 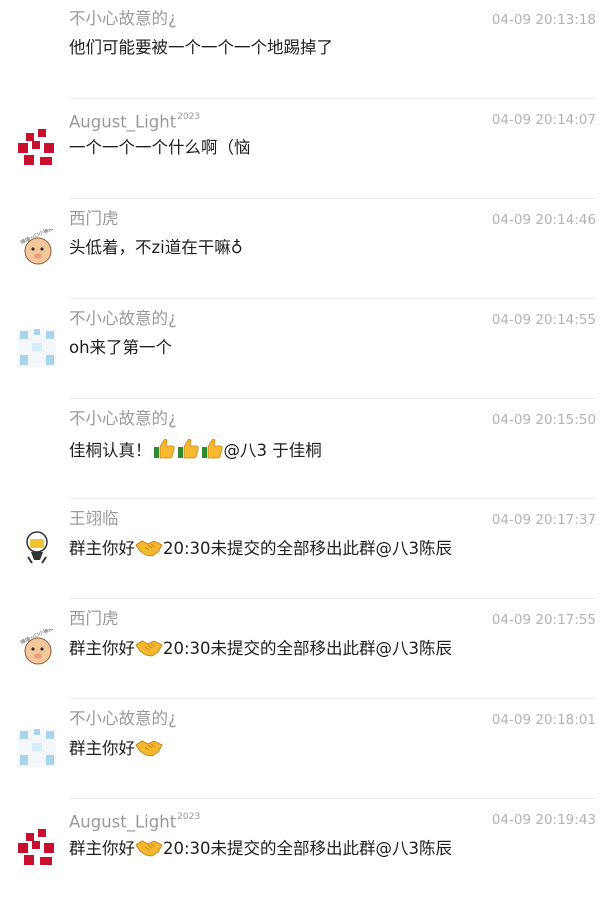 I want to click on message-timestamp: 04-09 20:19:43, so click(x=543, y=820).